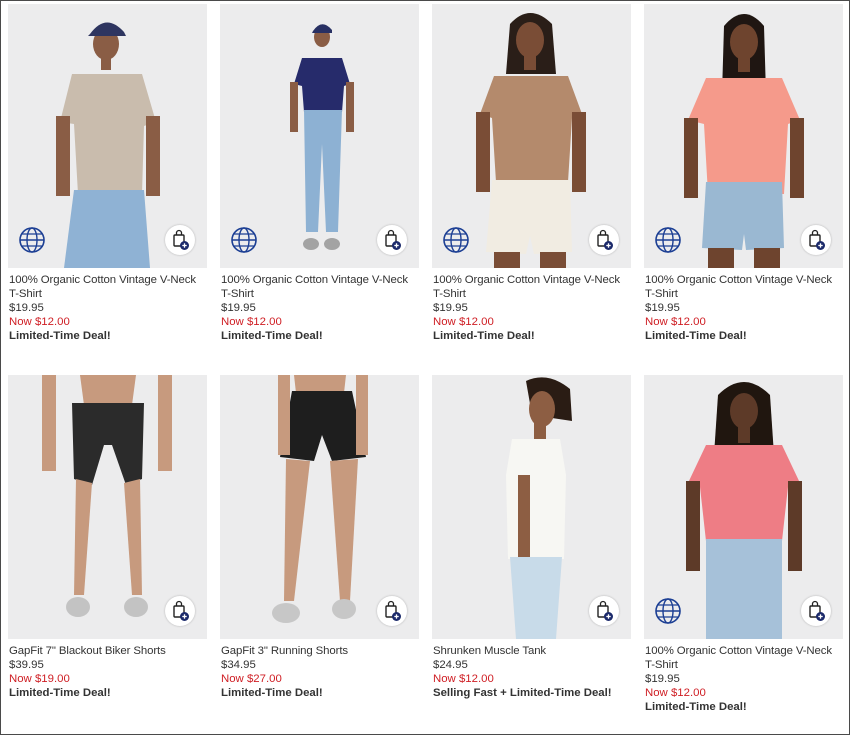 Image resolution: width=850 pixels, height=735 pixels. What do you see at coordinates (319, 651) in the screenshot?
I see `product-name: GapFit 3" Running Shorts` at bounding box center [319, 651].